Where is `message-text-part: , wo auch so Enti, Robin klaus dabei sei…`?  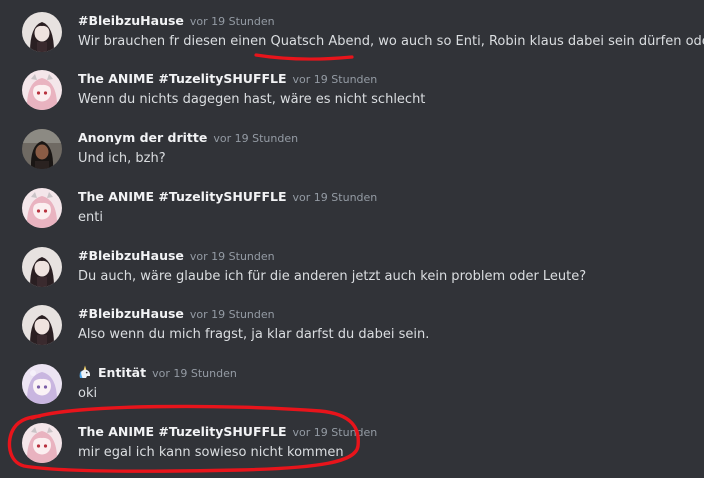 message-text-part: , wo auch so Enti, Robin klaus dabei sei… is located at coordinates (536, 41).